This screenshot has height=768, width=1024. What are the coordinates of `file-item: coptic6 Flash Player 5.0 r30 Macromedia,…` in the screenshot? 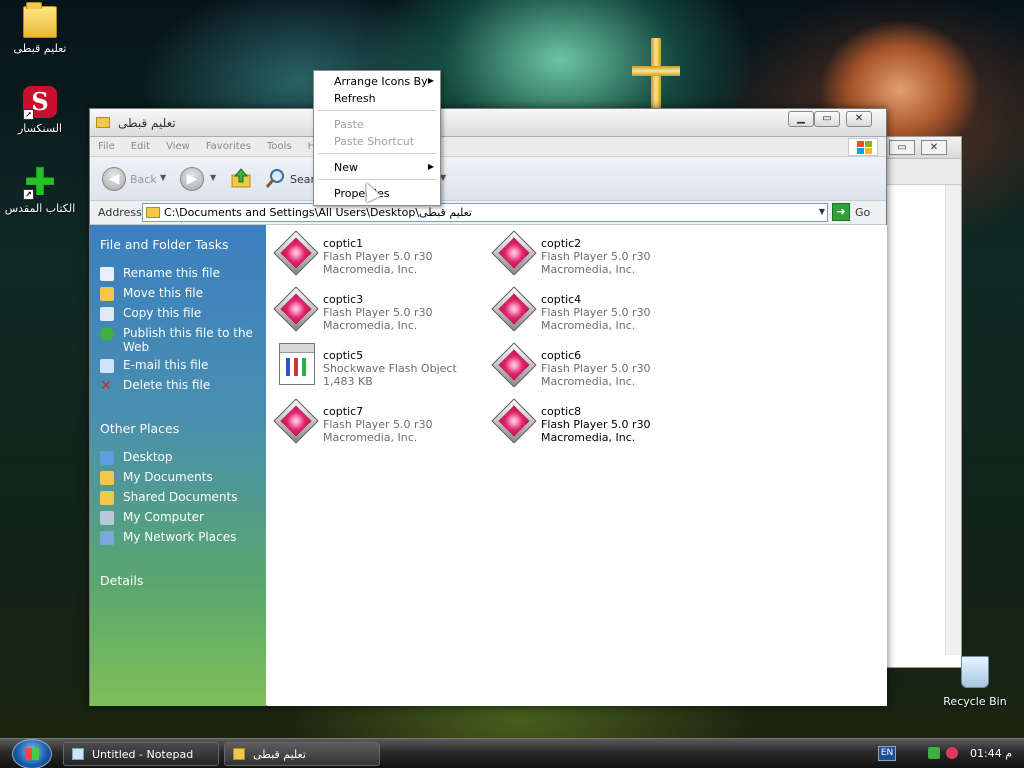 It's located at (592, 365).